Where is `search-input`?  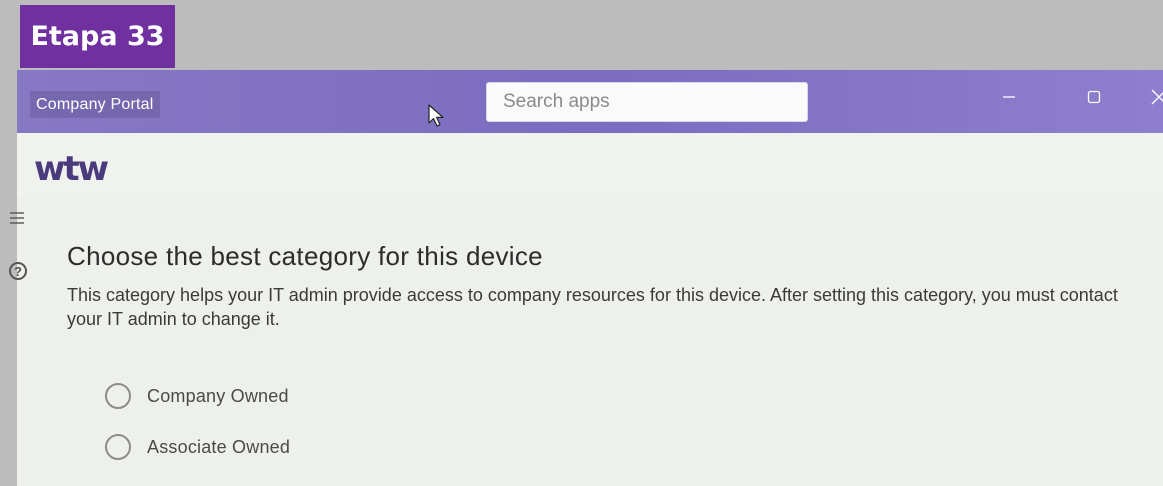
search-input is located at coordinates (647, 102).